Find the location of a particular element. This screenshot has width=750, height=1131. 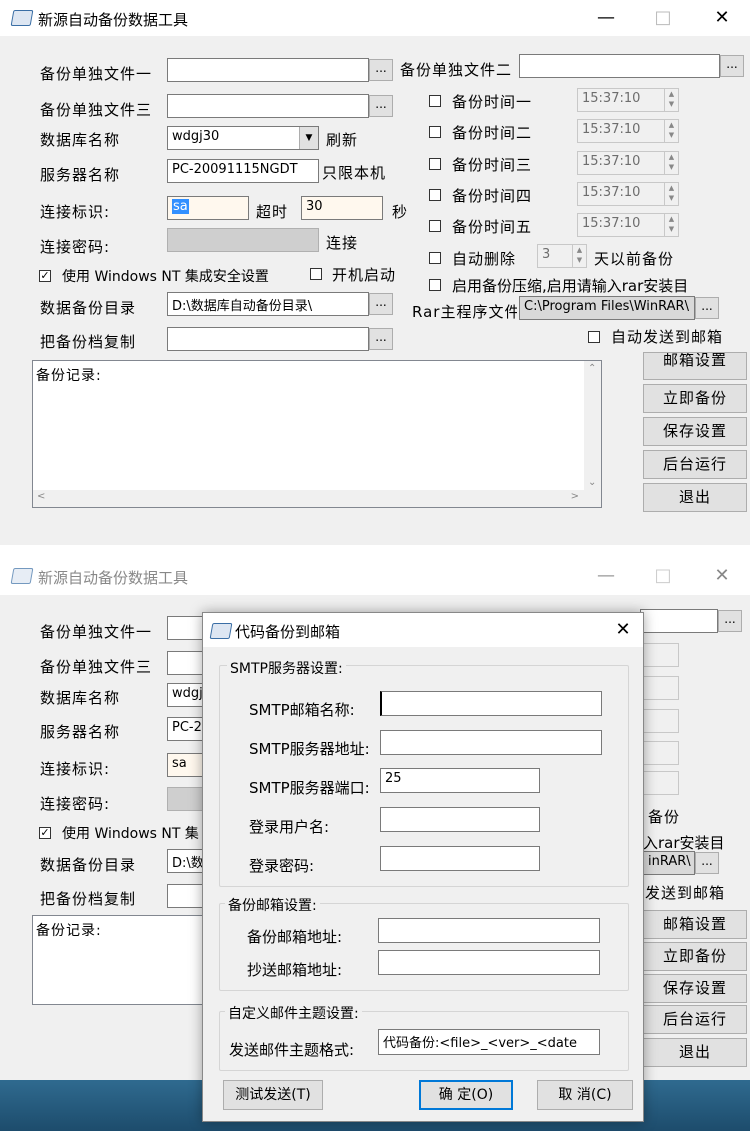

bg-rar-input: inRAR\ is located at coordinates (669, 863).